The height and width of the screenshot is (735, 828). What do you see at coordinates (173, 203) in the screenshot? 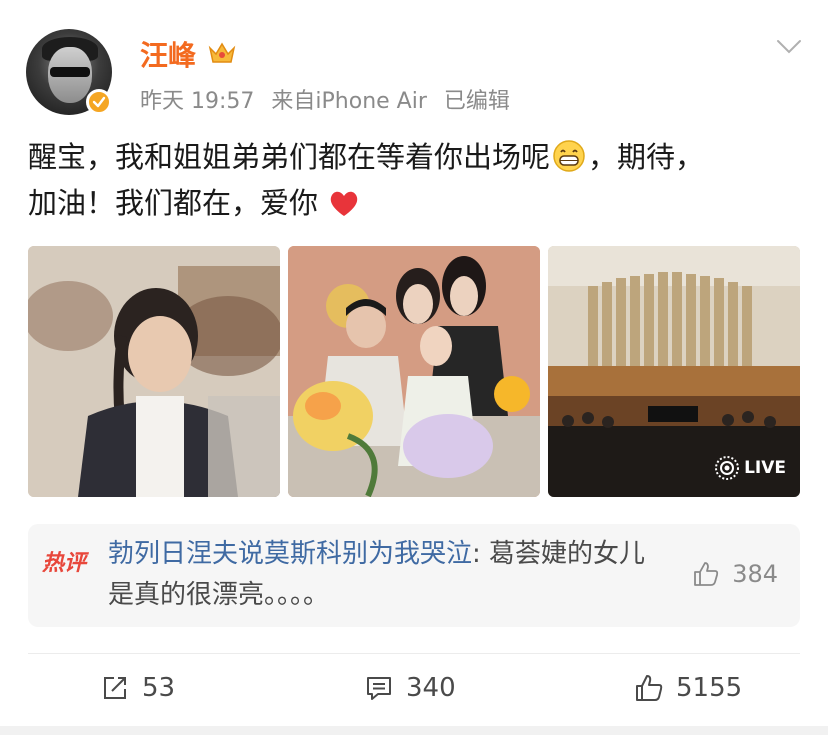
I see `post-text-line2: 加油！我们都在，爱你` at bounding box center [173, 203].